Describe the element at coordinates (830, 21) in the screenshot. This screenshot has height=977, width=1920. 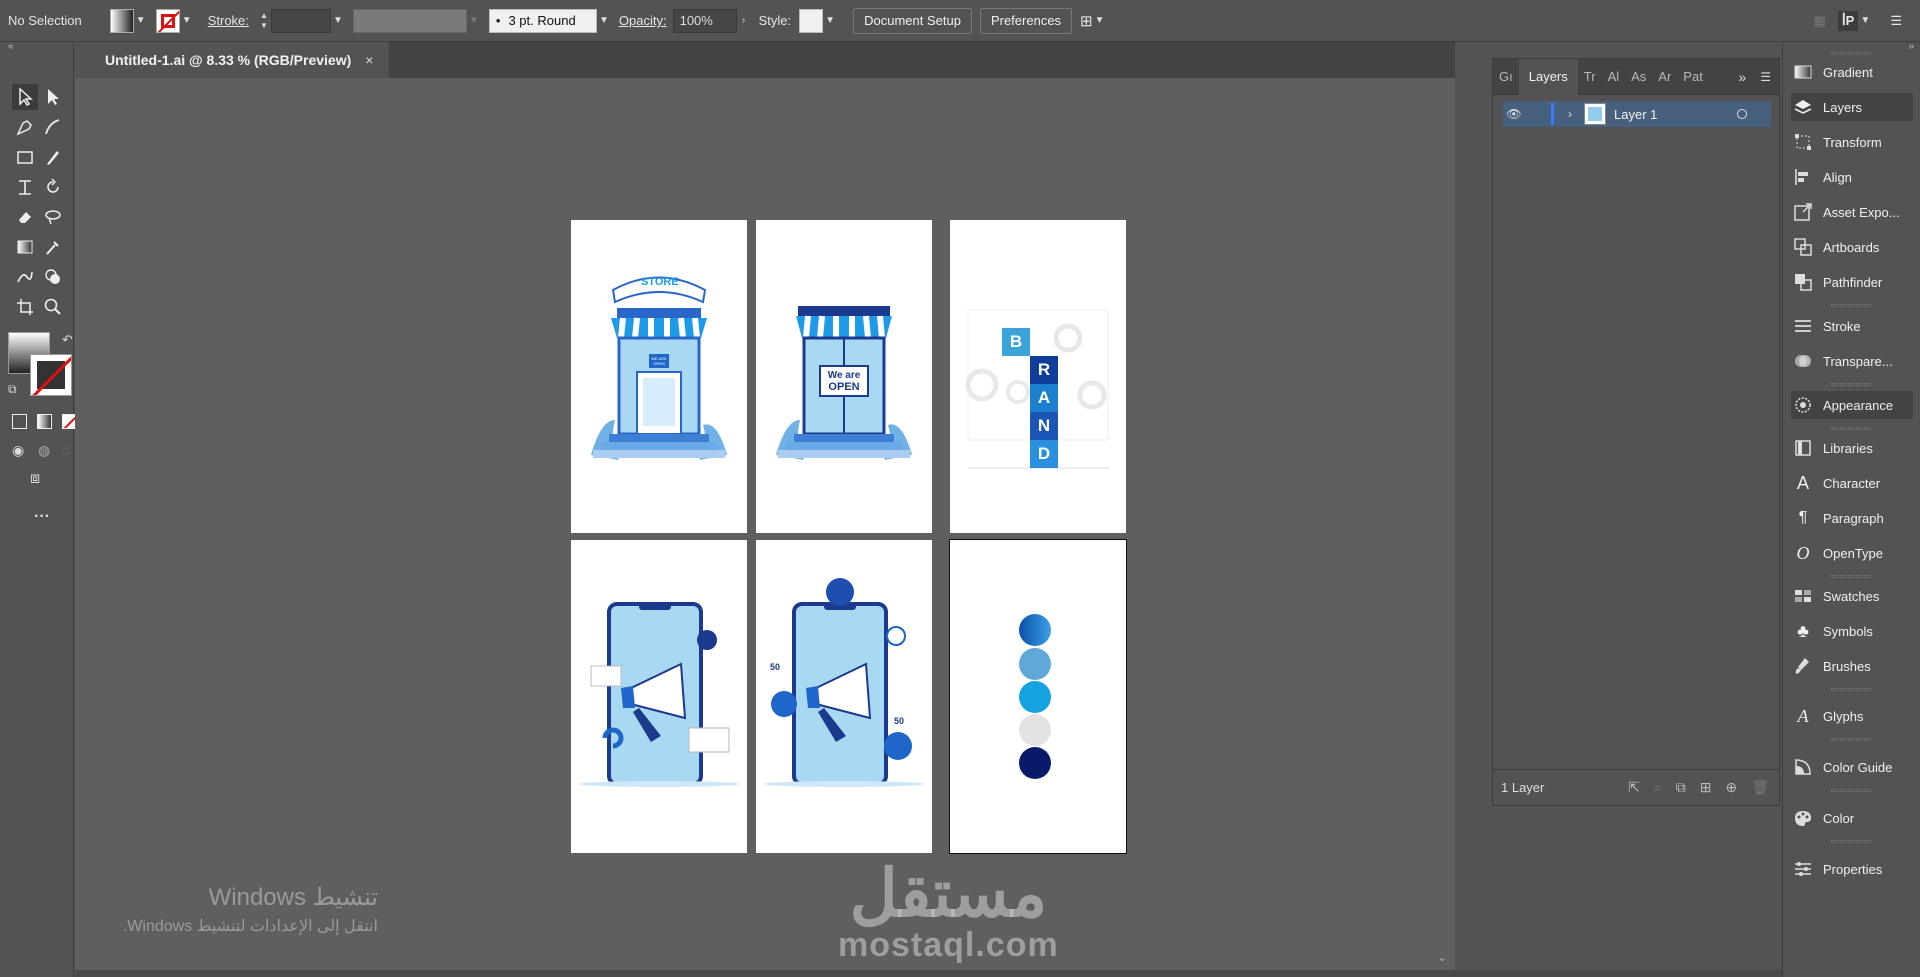
I see `style-dropdown-icon: ▼` at that location.